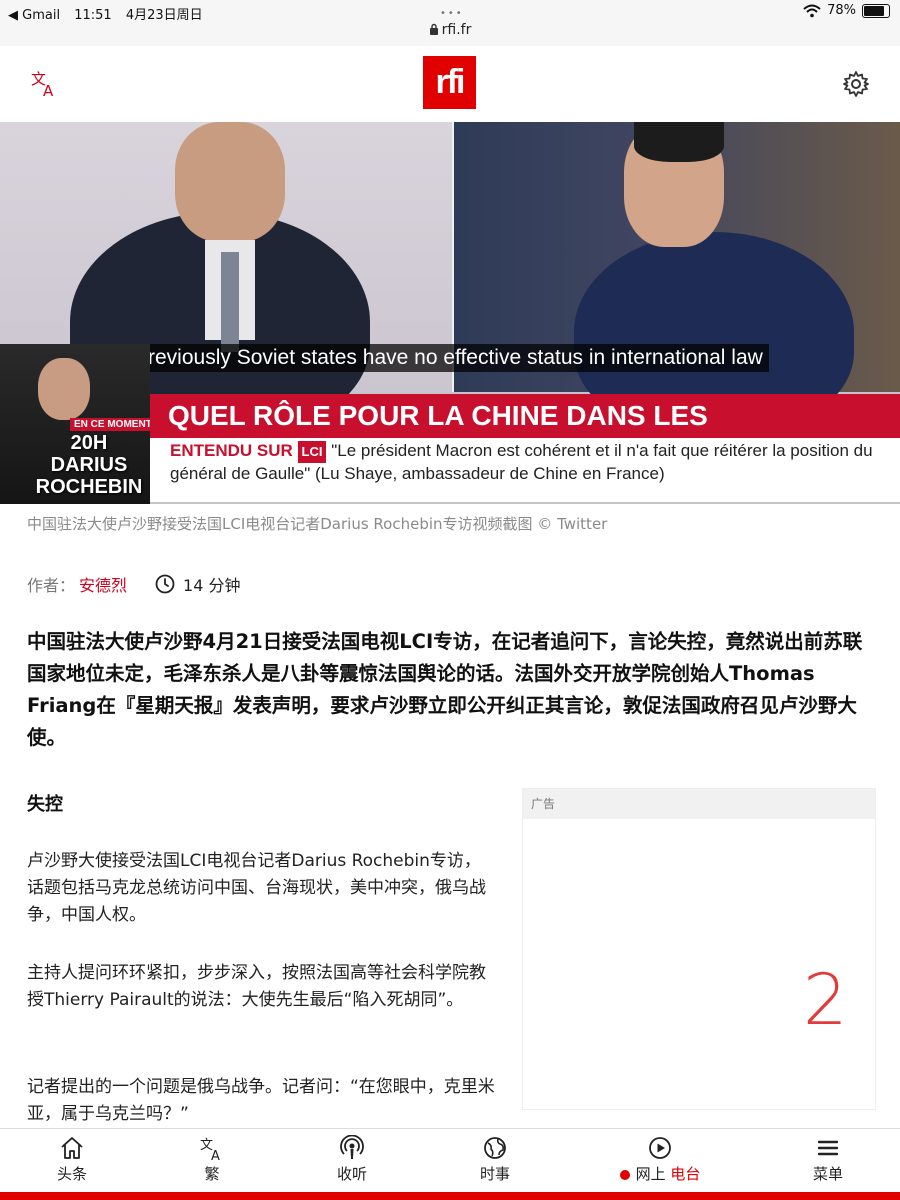  What do you see at coordinates (72, 1159) in the screenshot?
I see `tab-headlines: 头条` at bounding box center [72, 1159].